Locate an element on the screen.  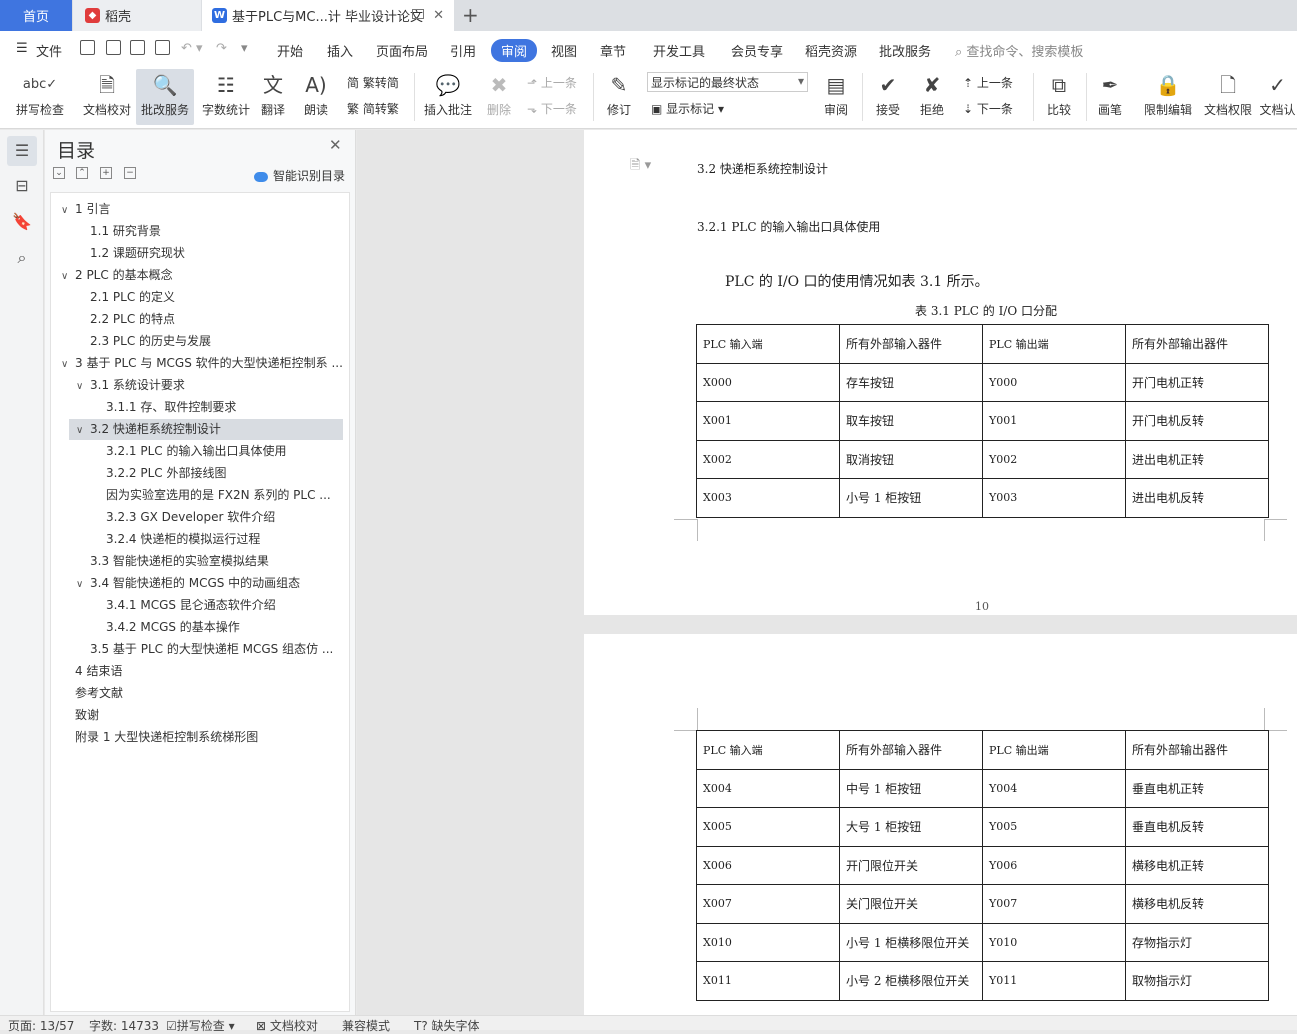
toc-item: 2.3 PLC 的历史与发展 is located at coordinates (199, 341).